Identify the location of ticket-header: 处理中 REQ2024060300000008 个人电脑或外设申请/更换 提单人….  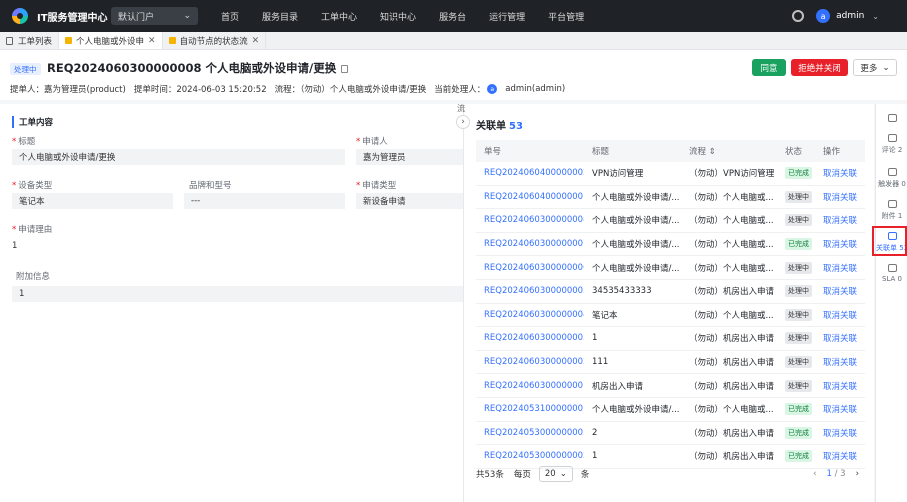
(453, 75).